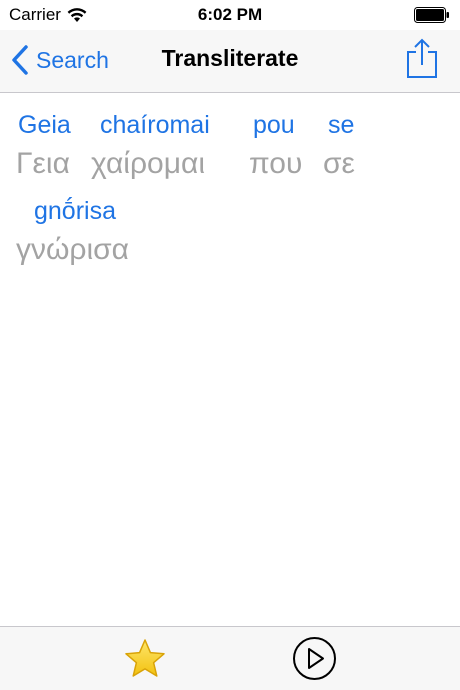 The width and height of the screenshot is (460, 690). Describe the element at coordinates (341, 125) in the screenshot. I see `latin-word: se` at that location.